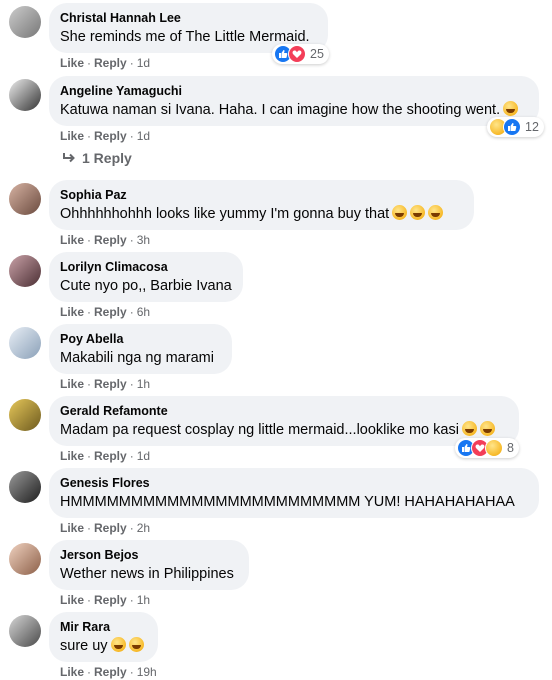 The image size is (552, 680). Describe the element at coordinates (140, 349) in the screenshot. I see `comment-bubble: Poy Abella Makabili nga ng marami` at that location.